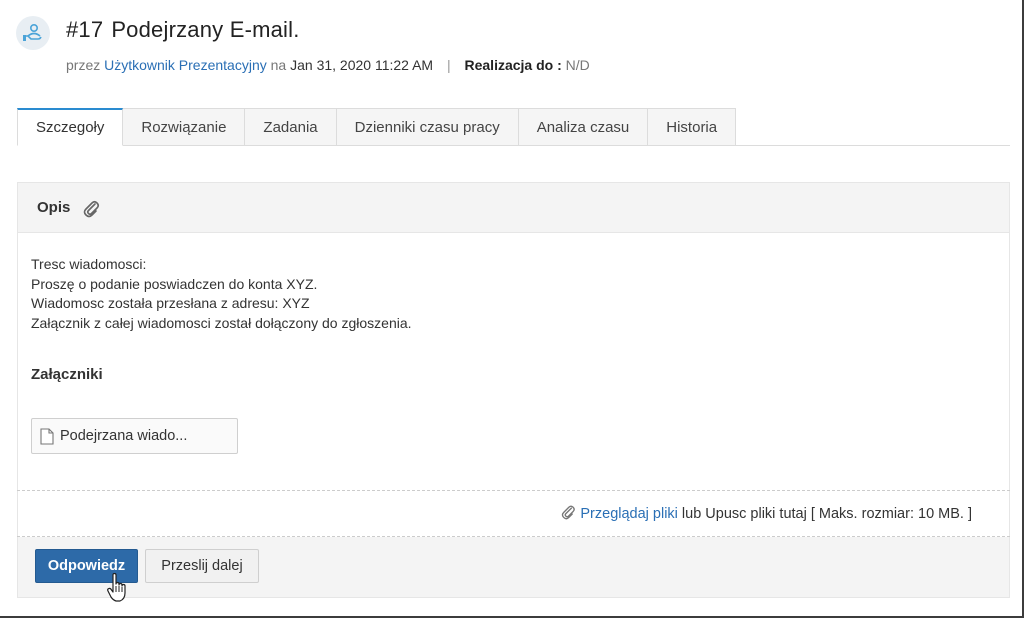 The image size is (1024, 618). Describe the element at coordinates (85, 29) in the screenshot. I see `ticket-number: #17` at that location.